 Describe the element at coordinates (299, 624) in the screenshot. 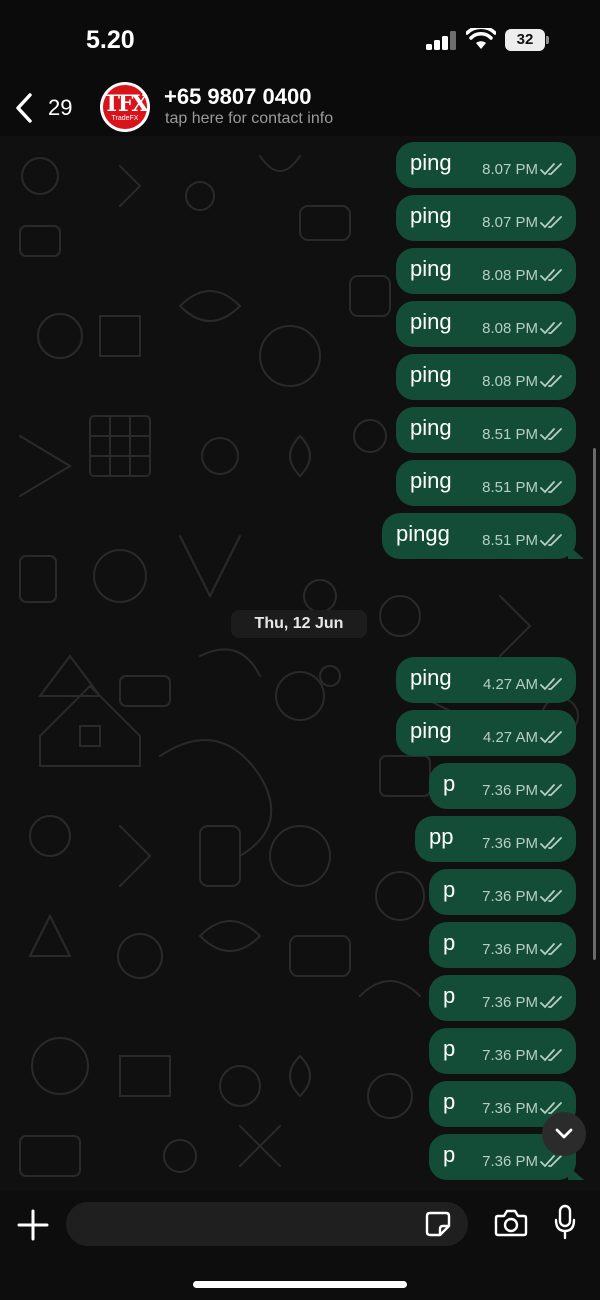

I see `date-separator: Thu, 12 Jun` at that location.